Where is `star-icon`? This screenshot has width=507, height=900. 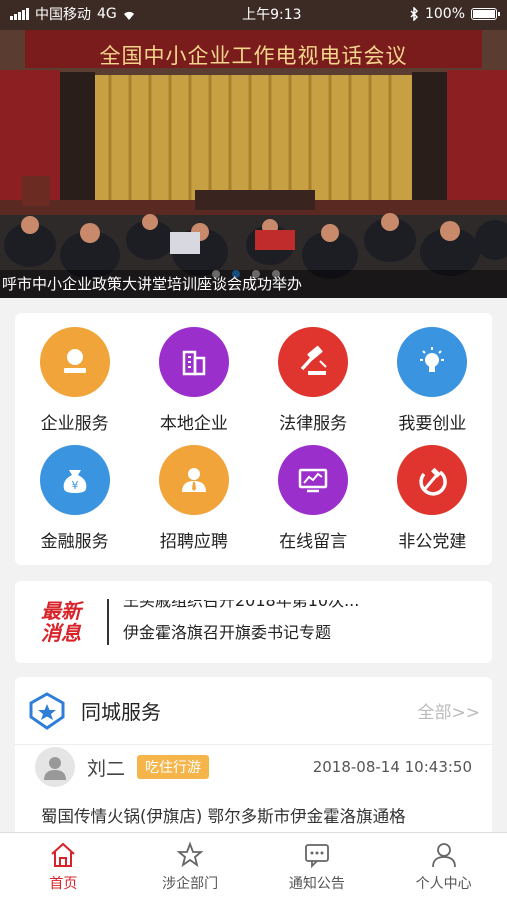
star-icon is located at coordinates (190, 853).